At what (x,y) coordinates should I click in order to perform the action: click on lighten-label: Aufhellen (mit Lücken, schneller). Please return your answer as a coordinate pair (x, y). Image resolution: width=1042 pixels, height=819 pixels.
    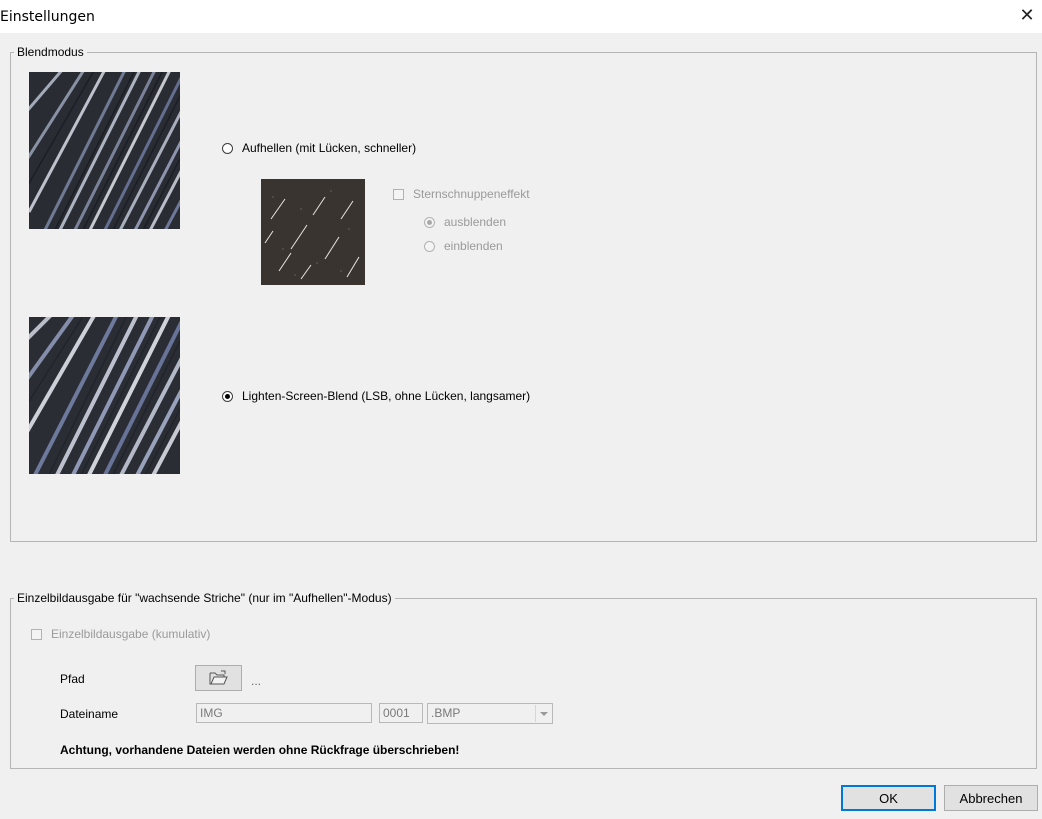
    Looking at the image, I should click on (329, 148).